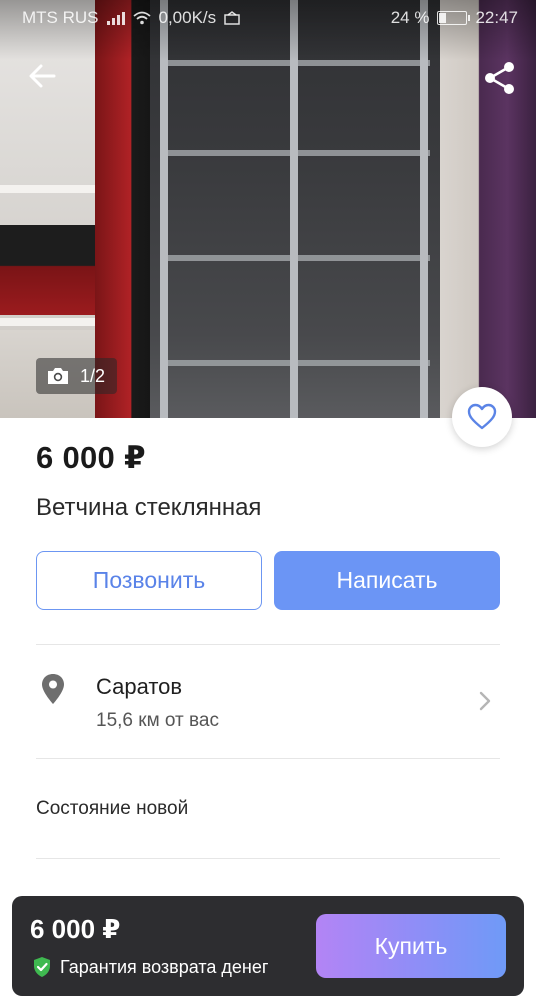 This screenshot has width=536, height=1000. Describe the element at coordinates (115, 18) in the screenshot. I see `signal-icon` at that location.